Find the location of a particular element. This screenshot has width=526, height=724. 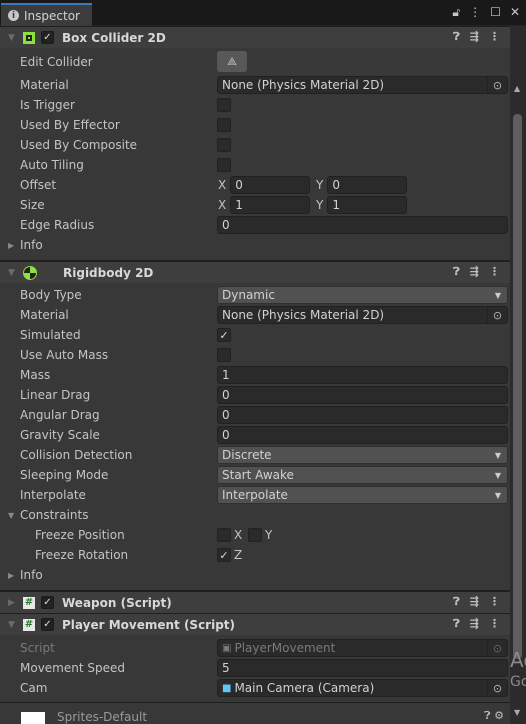

weapon-header: ▶ # ✓ Weapon (Script) ❓︎ ⇶ ⋮ is located at coordinates (255, 602).